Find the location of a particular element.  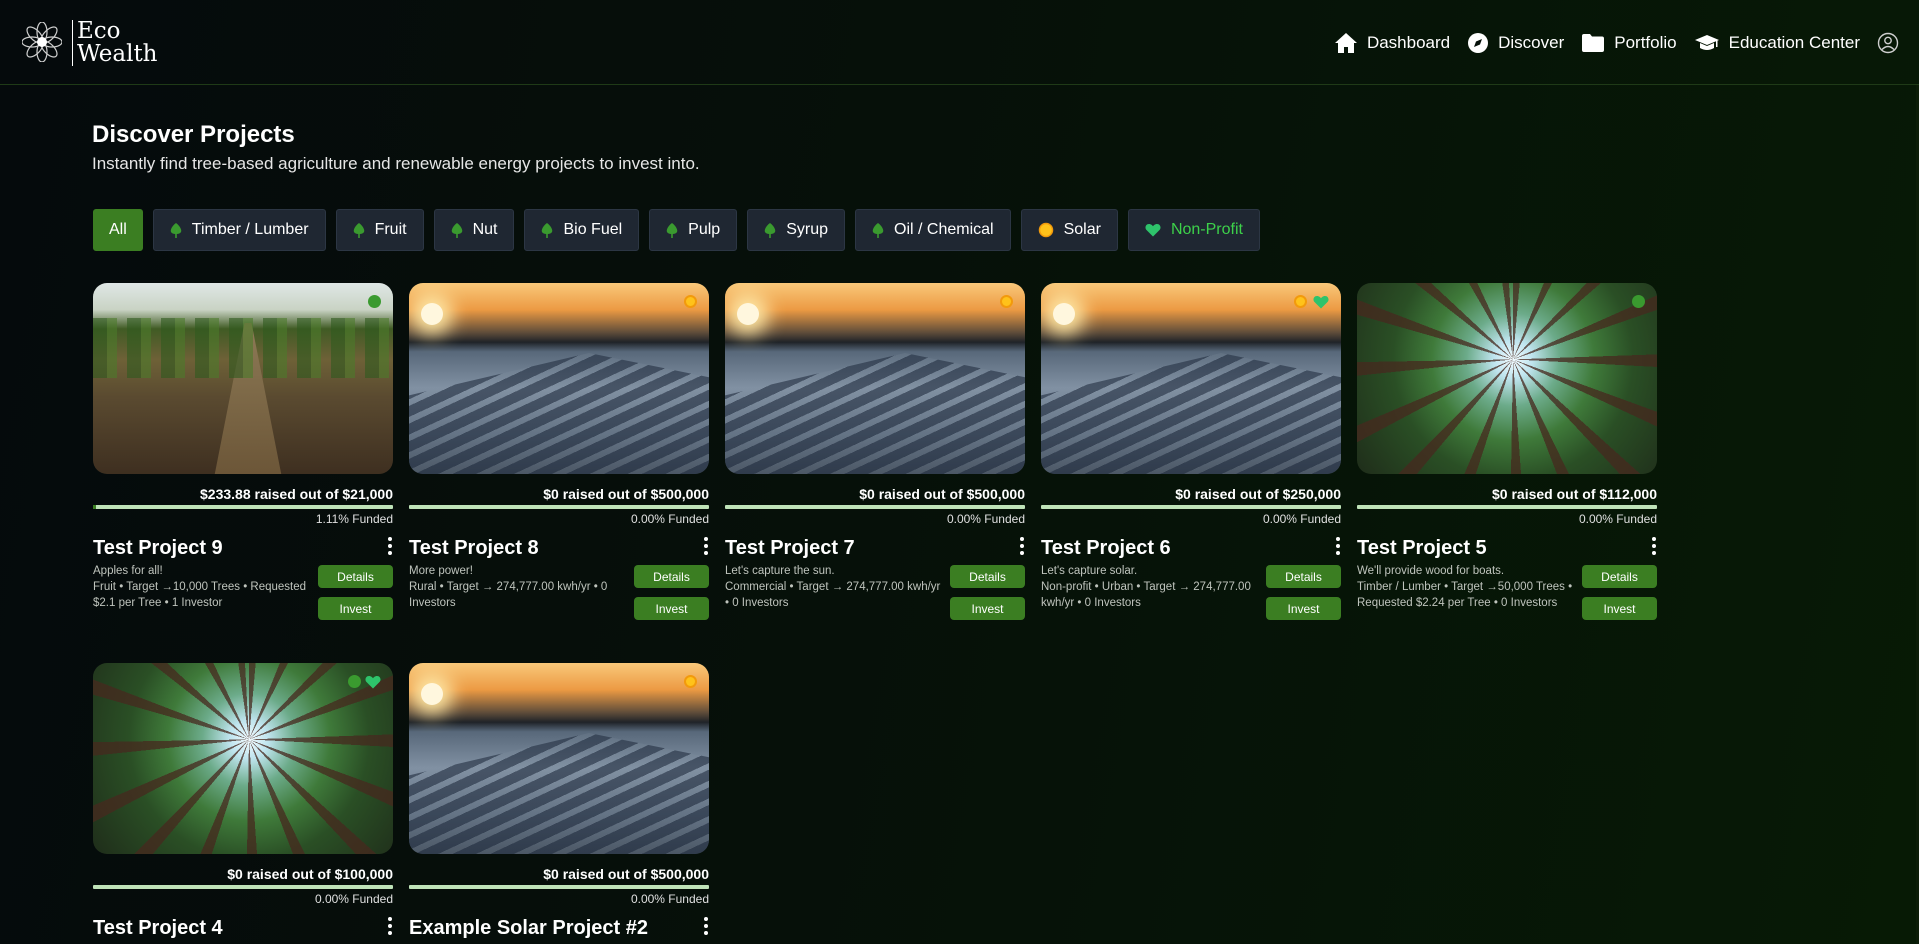

funded-percent: 1.11% Funded is located at coordinates (354, 519).